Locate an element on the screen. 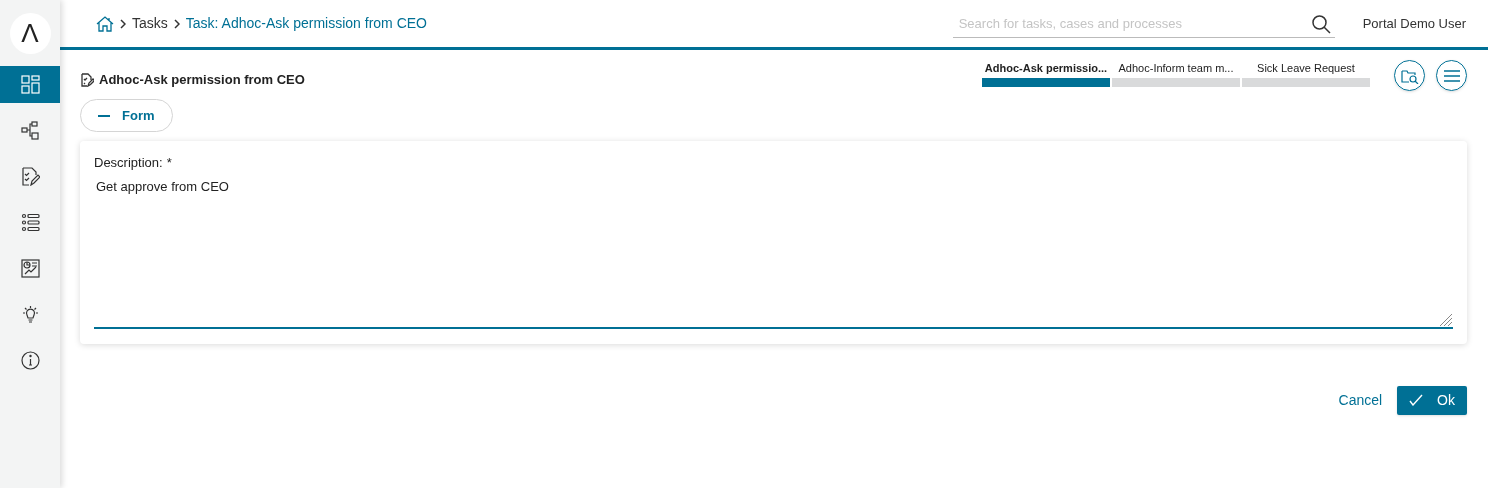  step-label: Sick Leave Request is located at coordinates (1306, 68).